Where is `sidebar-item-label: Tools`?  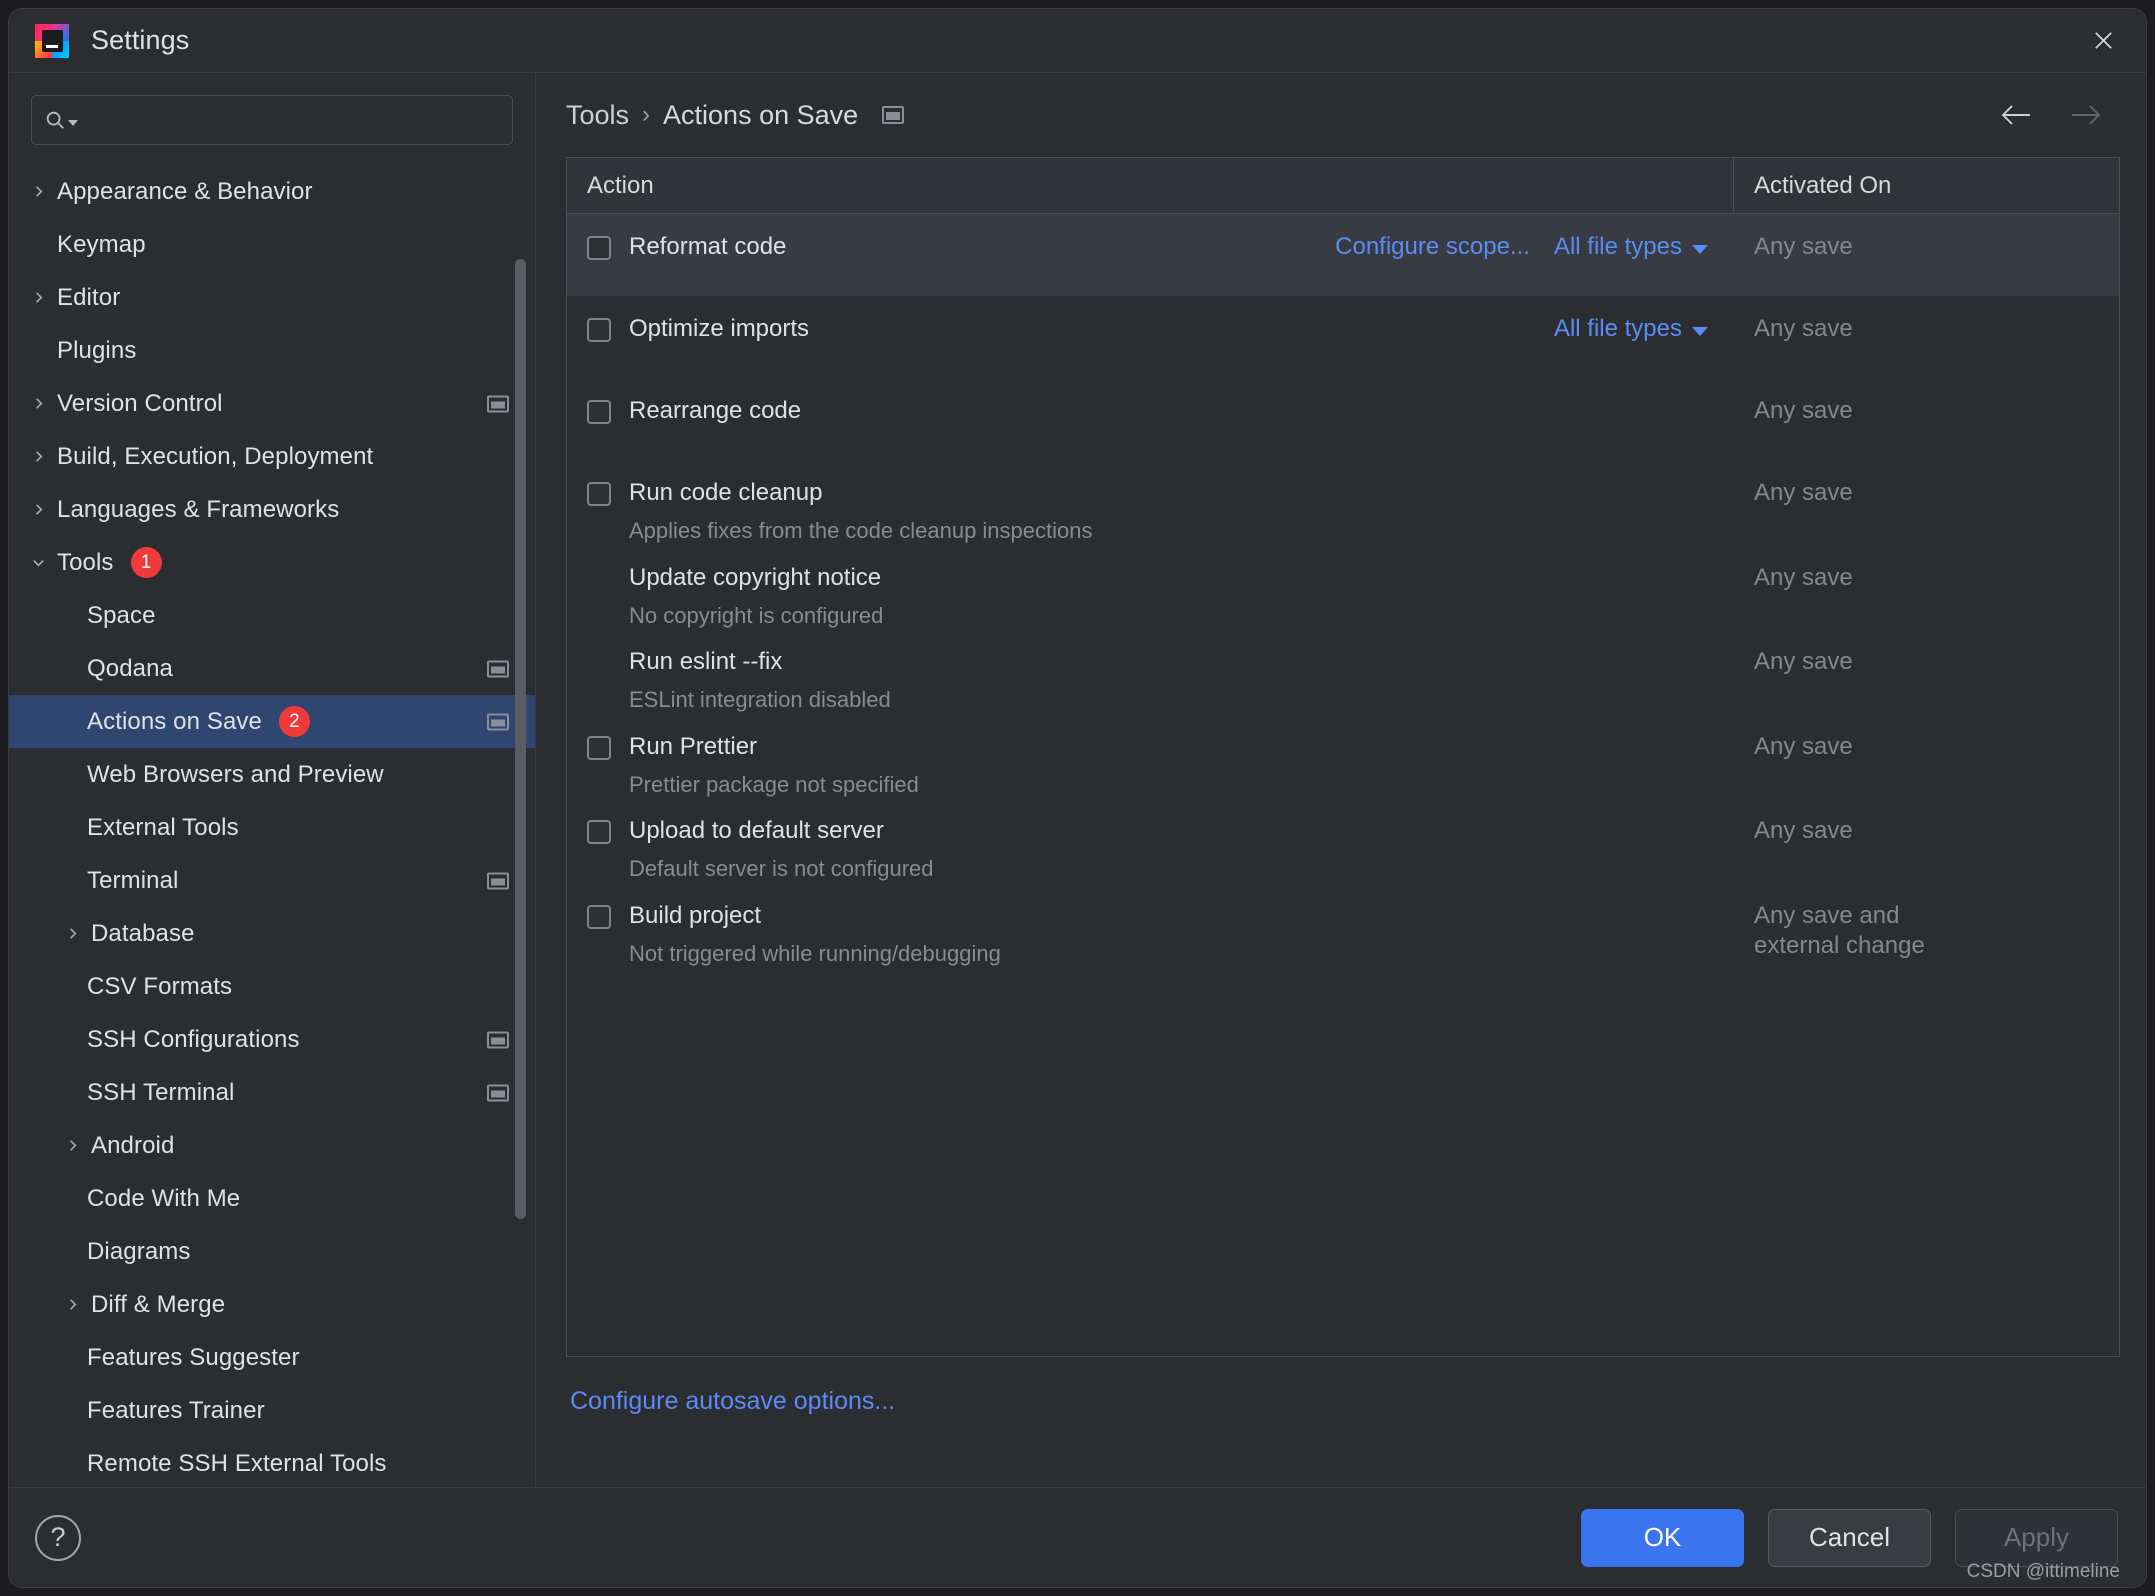
sidebar-item-label: Tools is located at coordinates (85, 562).